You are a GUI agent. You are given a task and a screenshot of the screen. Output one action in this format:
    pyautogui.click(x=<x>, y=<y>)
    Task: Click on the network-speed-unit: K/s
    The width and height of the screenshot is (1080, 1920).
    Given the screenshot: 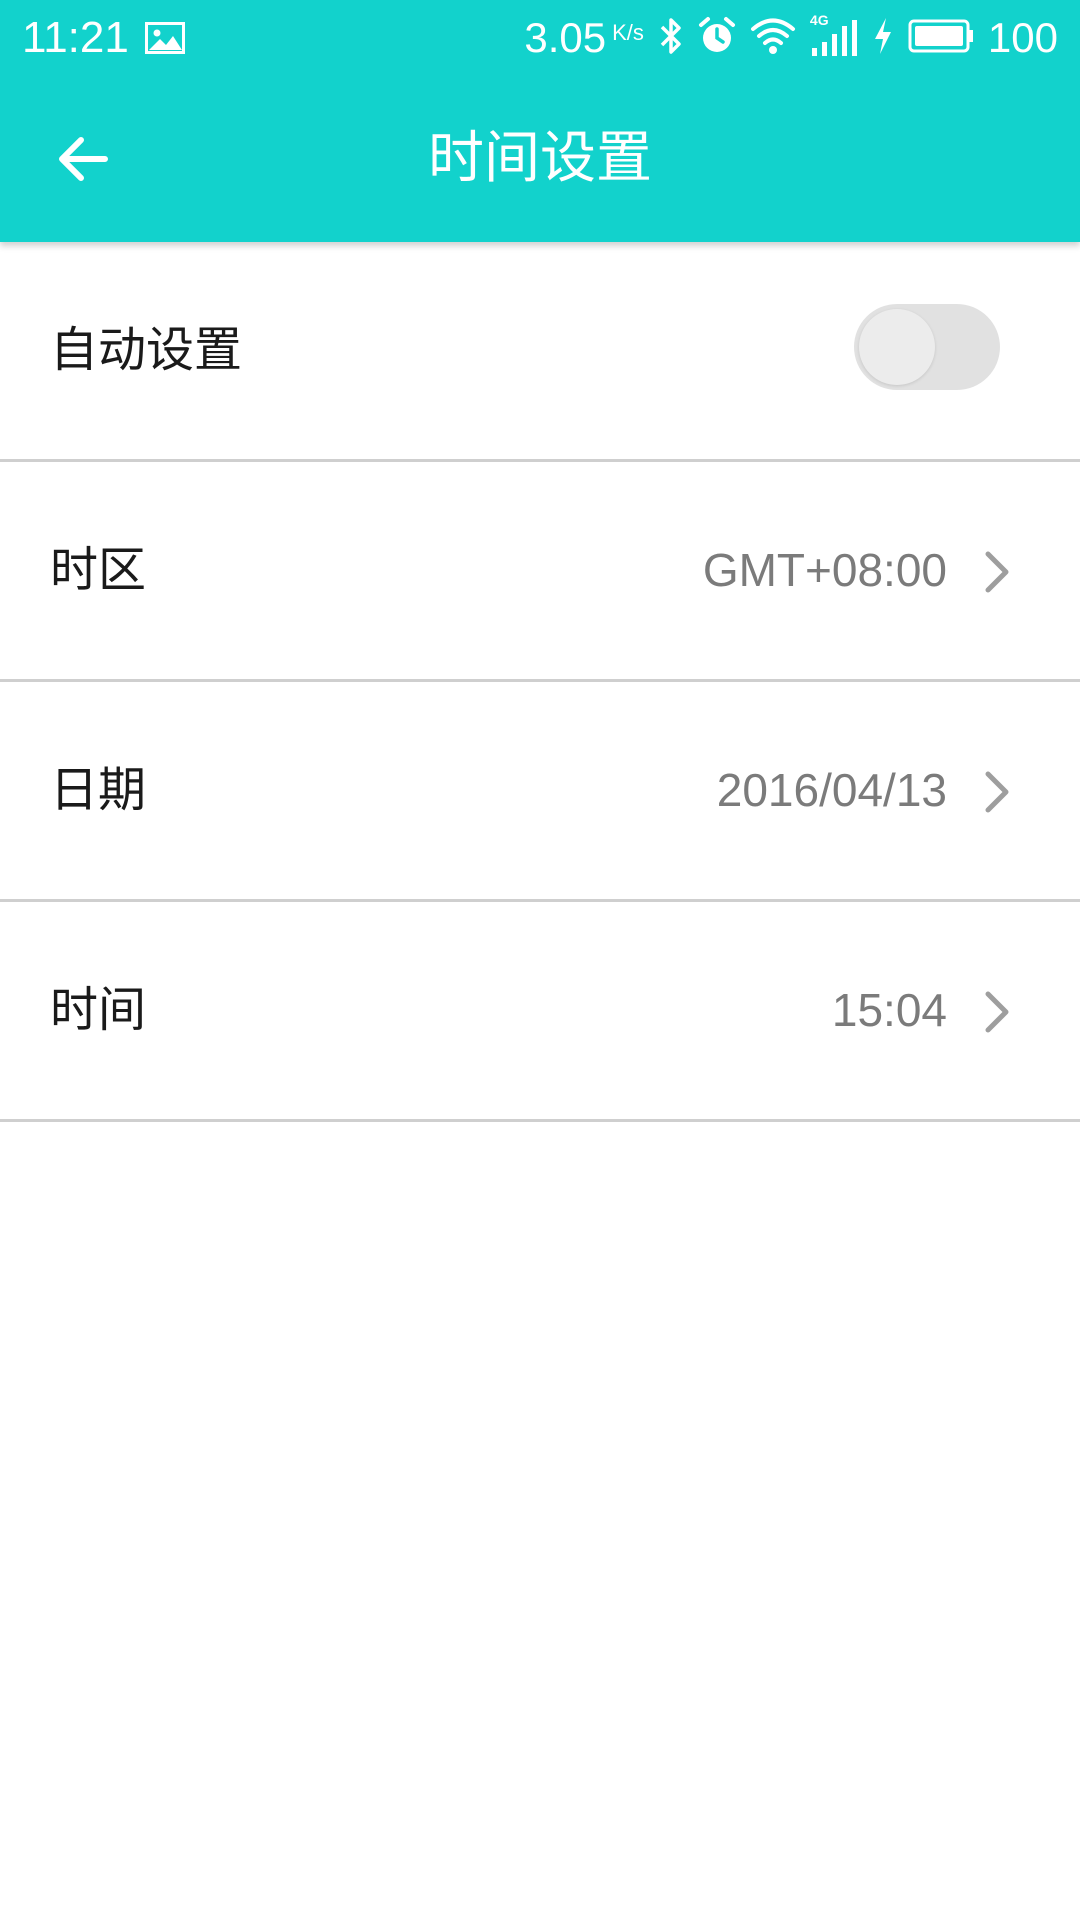 What is the action you would take?
    pyautogui.click(x=628, y=32)
    